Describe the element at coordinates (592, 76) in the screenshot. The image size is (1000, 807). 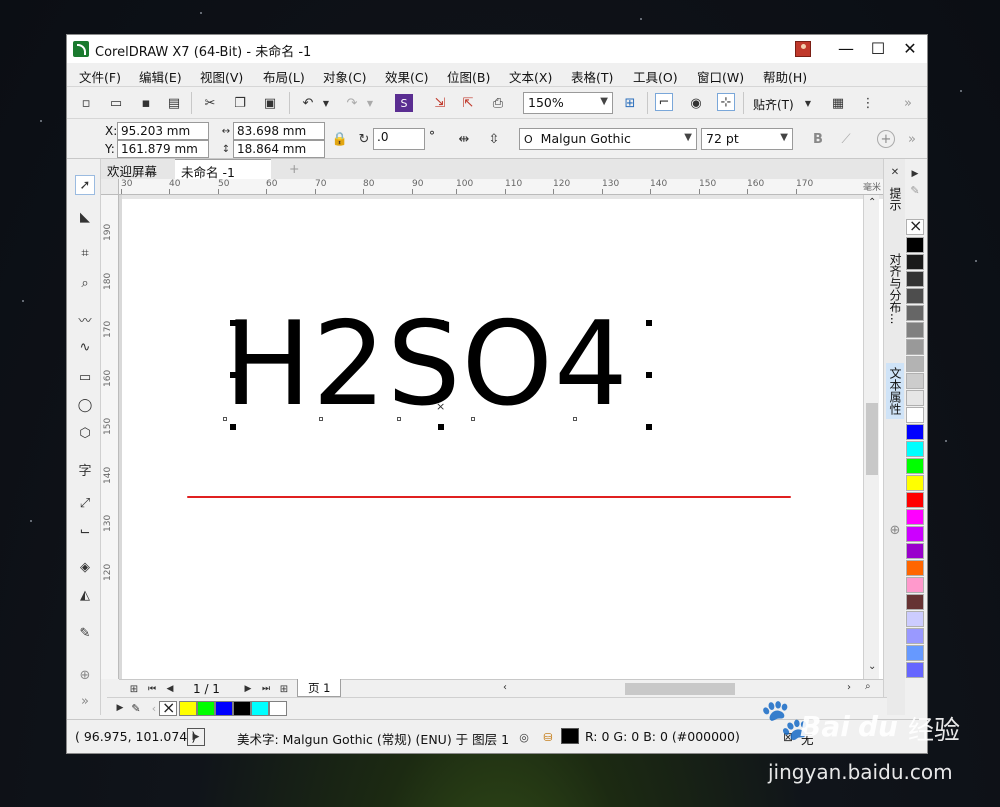
I see `menu-table: 表格(T)` at that location.